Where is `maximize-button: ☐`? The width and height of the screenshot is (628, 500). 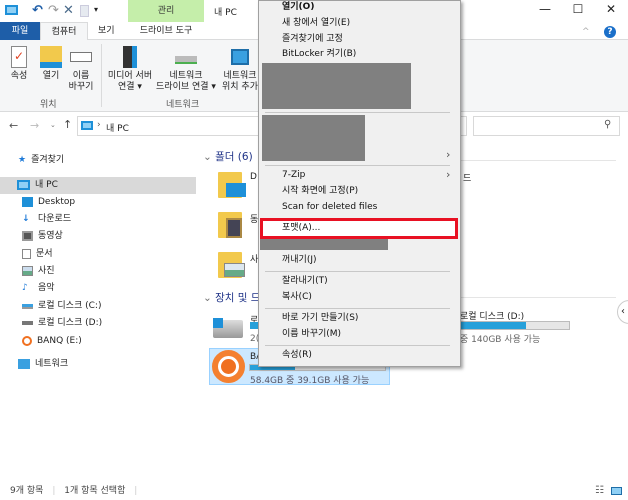
maximize-button: ☐ is located at coordinates (578, 11).